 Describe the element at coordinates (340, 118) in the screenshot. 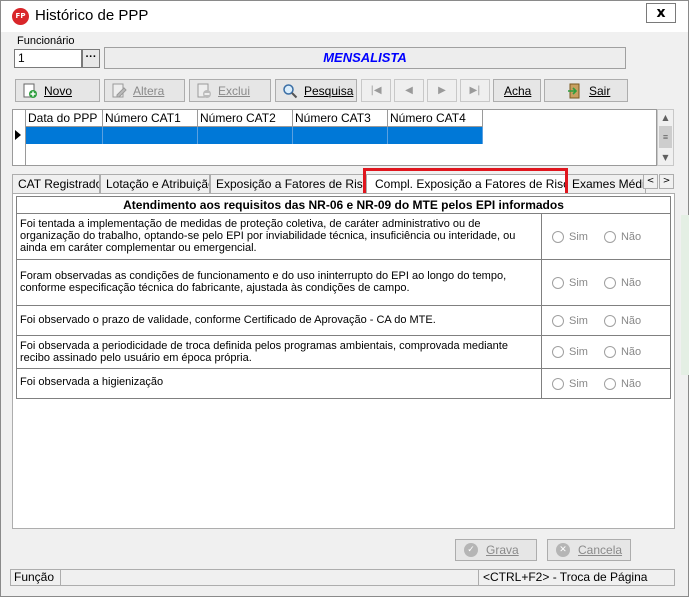

I see `column-header-cat3: Número CAT3` at that location.